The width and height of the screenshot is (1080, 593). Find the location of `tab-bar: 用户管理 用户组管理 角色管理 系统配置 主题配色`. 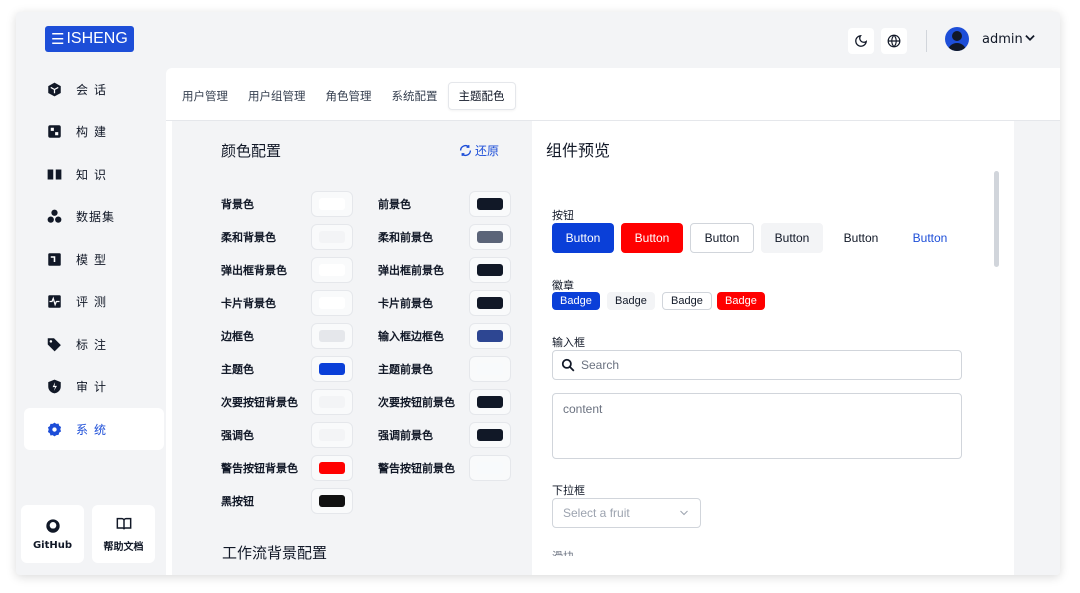

tab-bar: 用户管理 用户组管理 角色管理 系统配置 主题配色 is located at coordinates (344, 96).